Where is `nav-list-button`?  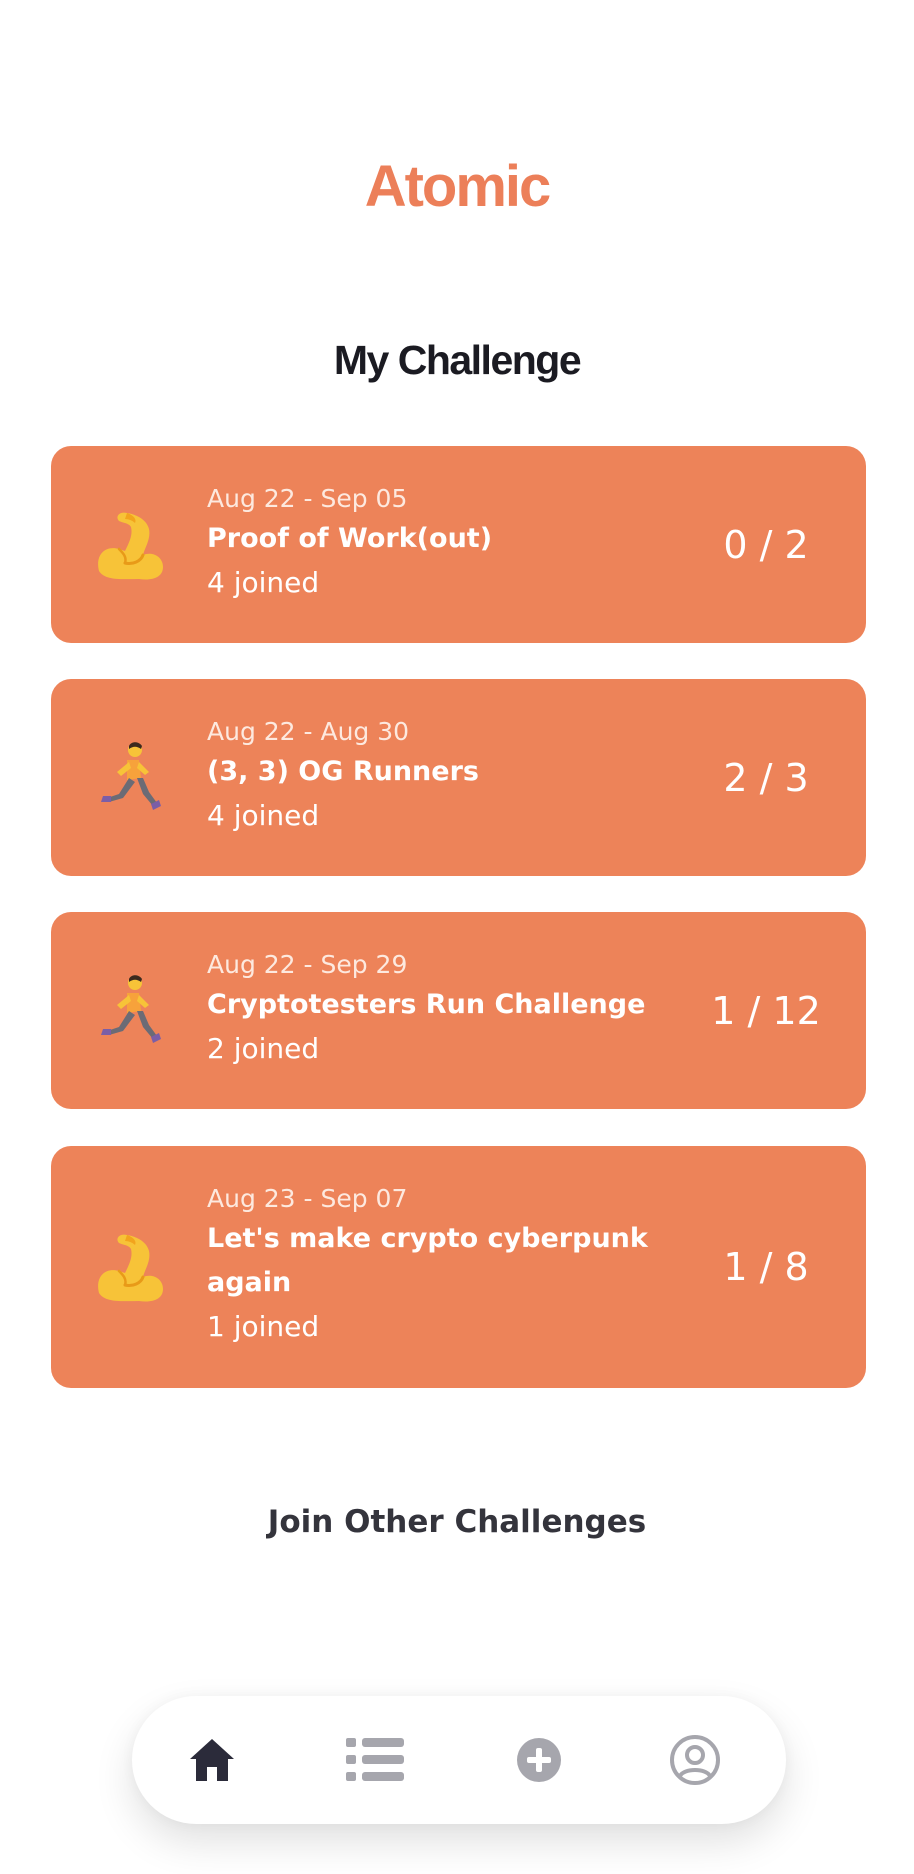 nav-list-button is located at coordinates (375, 1760).